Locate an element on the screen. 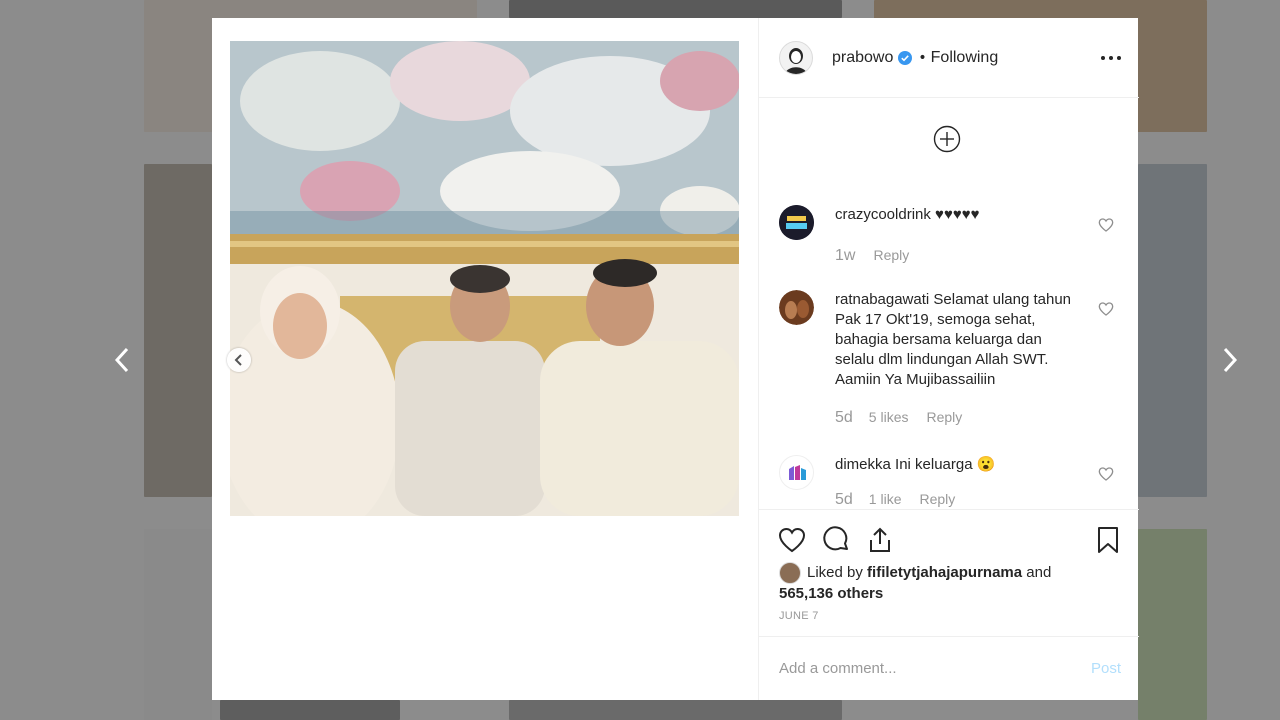 Image resolution: width=1280 pixels, height=720 pixels. like-heart-icon is located at coordinates (792, 540).